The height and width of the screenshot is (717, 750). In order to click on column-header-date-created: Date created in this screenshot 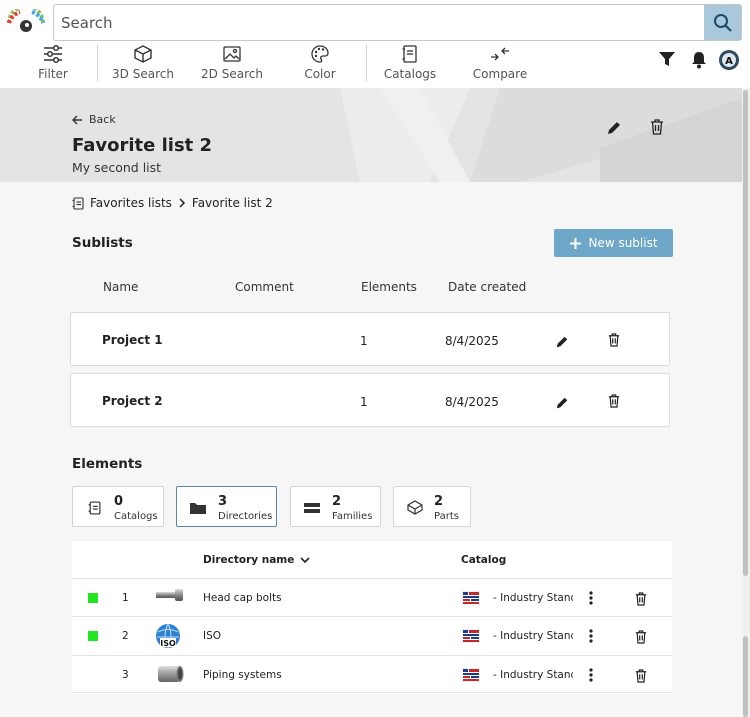, I will do `click(487, 287)`.